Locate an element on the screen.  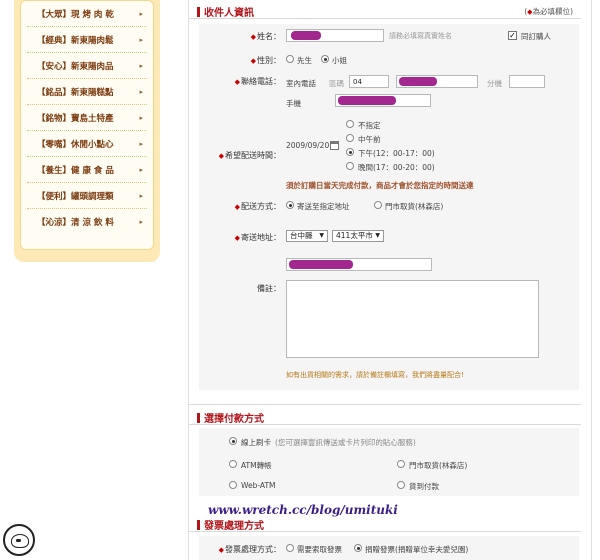
chevron-down-icon: ▼ is located at coordinates (321, 235).